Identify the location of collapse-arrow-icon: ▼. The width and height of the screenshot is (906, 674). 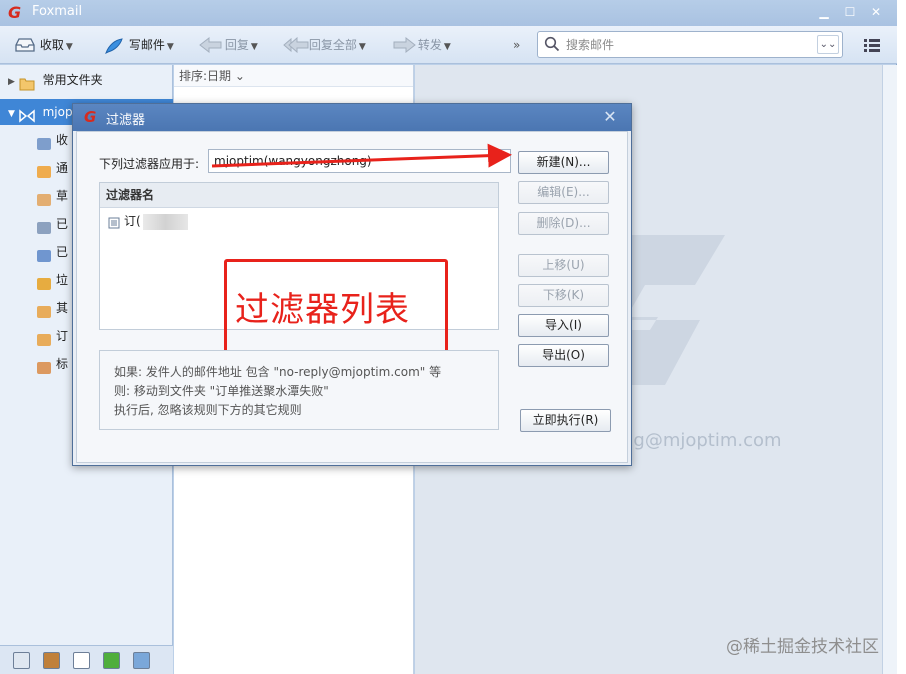
(11, 114).